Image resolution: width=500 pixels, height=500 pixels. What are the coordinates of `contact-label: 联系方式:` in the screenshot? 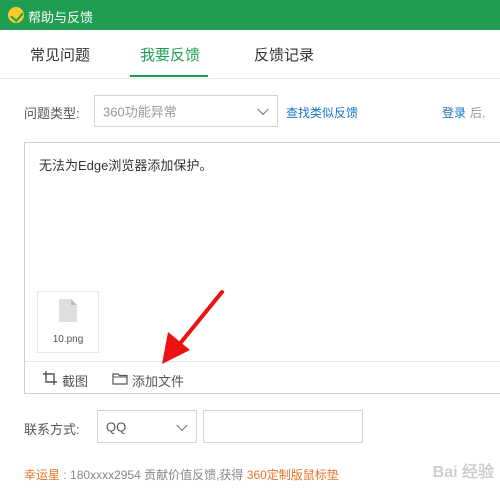 It's located at (52, 429).